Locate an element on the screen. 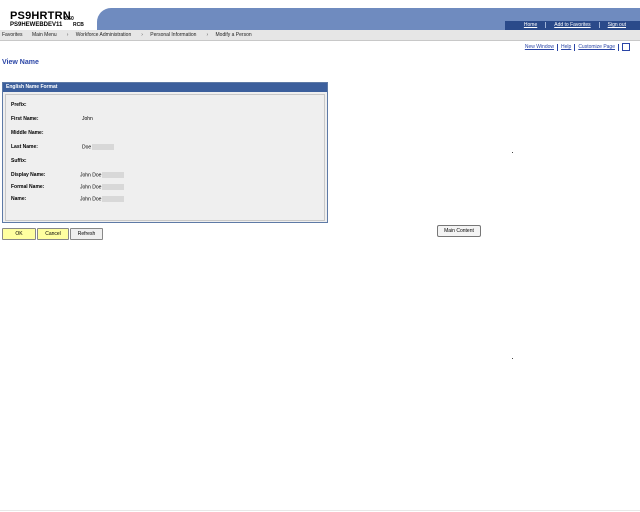 The width and height of the screenshot is (640, 512). bottom-divider is located at coordinates (320, 510).